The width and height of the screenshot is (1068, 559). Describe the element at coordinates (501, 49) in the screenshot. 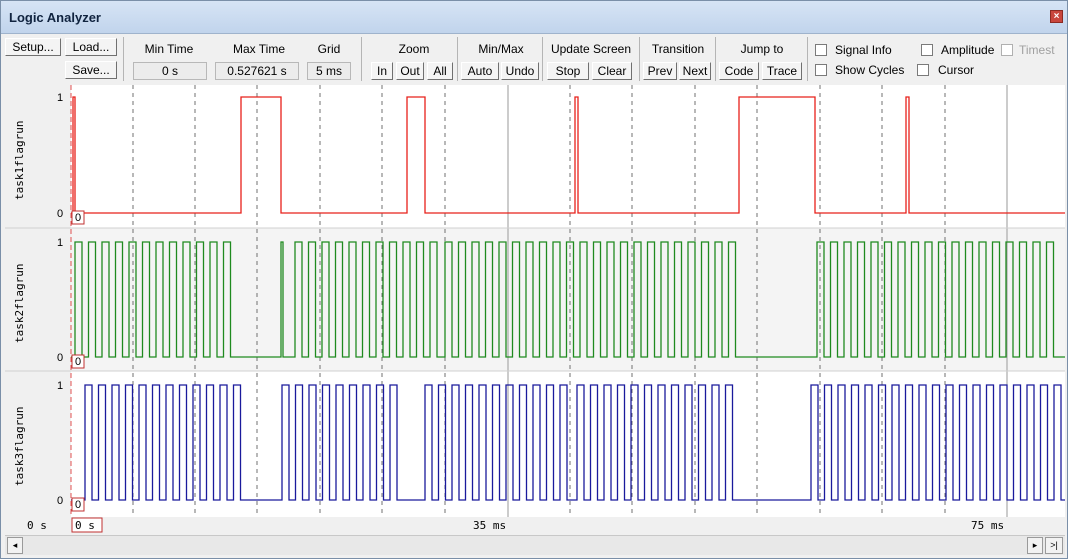

I see `minmax-label: Min/Max` at that location.